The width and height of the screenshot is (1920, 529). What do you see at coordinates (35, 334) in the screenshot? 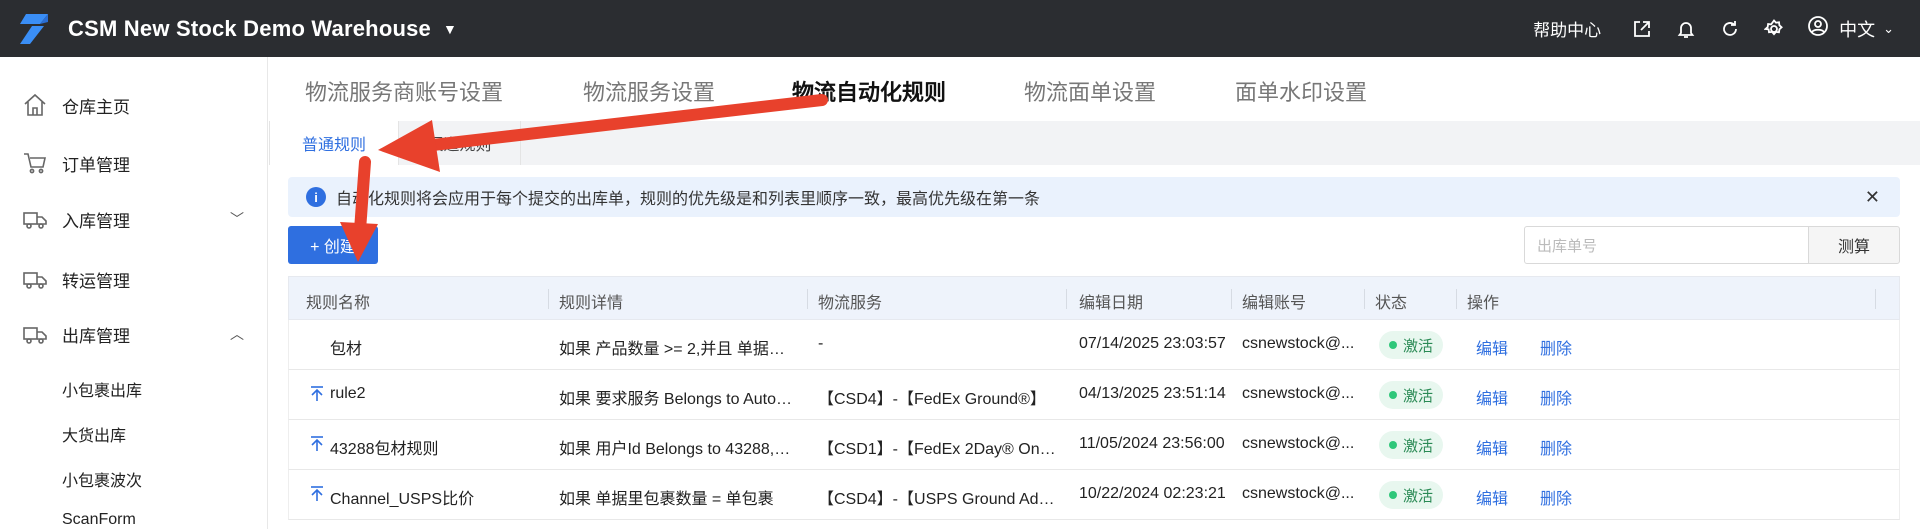
I see `outbound-truck-icon` at bounding box center [35, 334].